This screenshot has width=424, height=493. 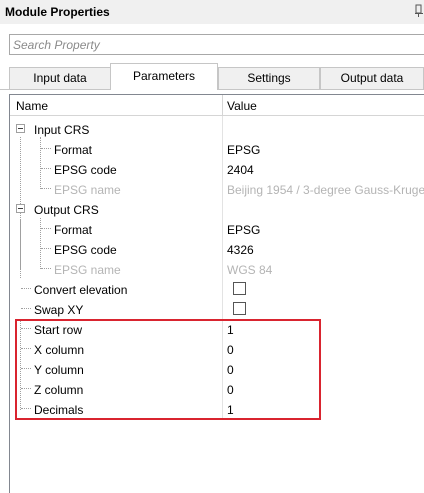 I want to click on property-label: Swap XY, so click(x=59, y=310).